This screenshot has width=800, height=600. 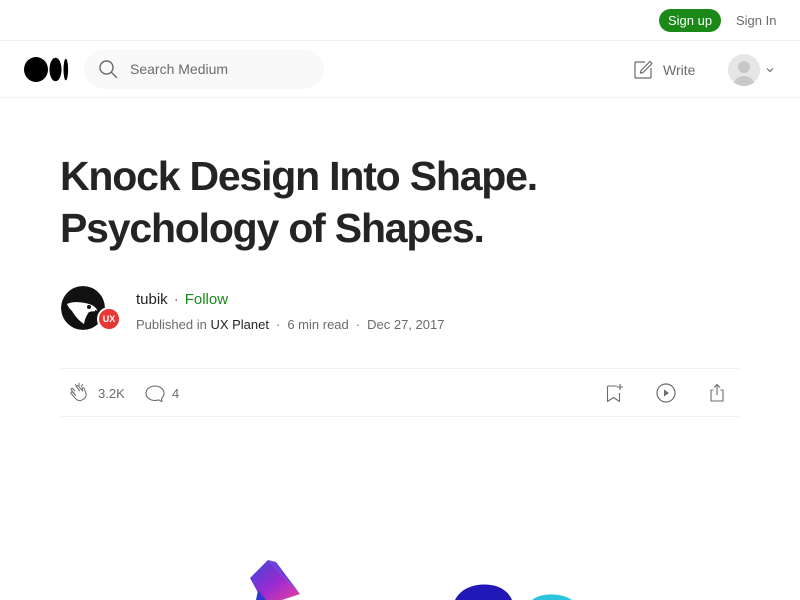 I want to click on author-line: tubik · Follow, so click(x=182, y=300).